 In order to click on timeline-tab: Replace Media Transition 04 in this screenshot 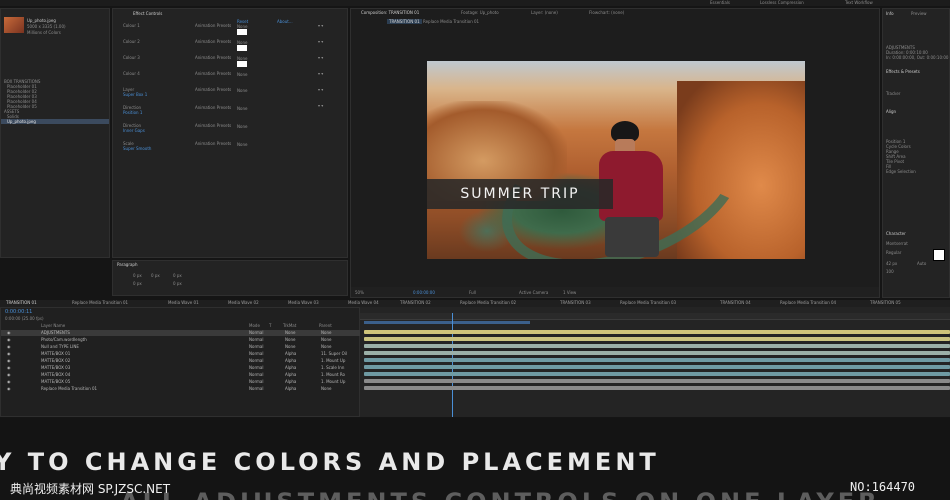, I will do `click(808, 303)`.